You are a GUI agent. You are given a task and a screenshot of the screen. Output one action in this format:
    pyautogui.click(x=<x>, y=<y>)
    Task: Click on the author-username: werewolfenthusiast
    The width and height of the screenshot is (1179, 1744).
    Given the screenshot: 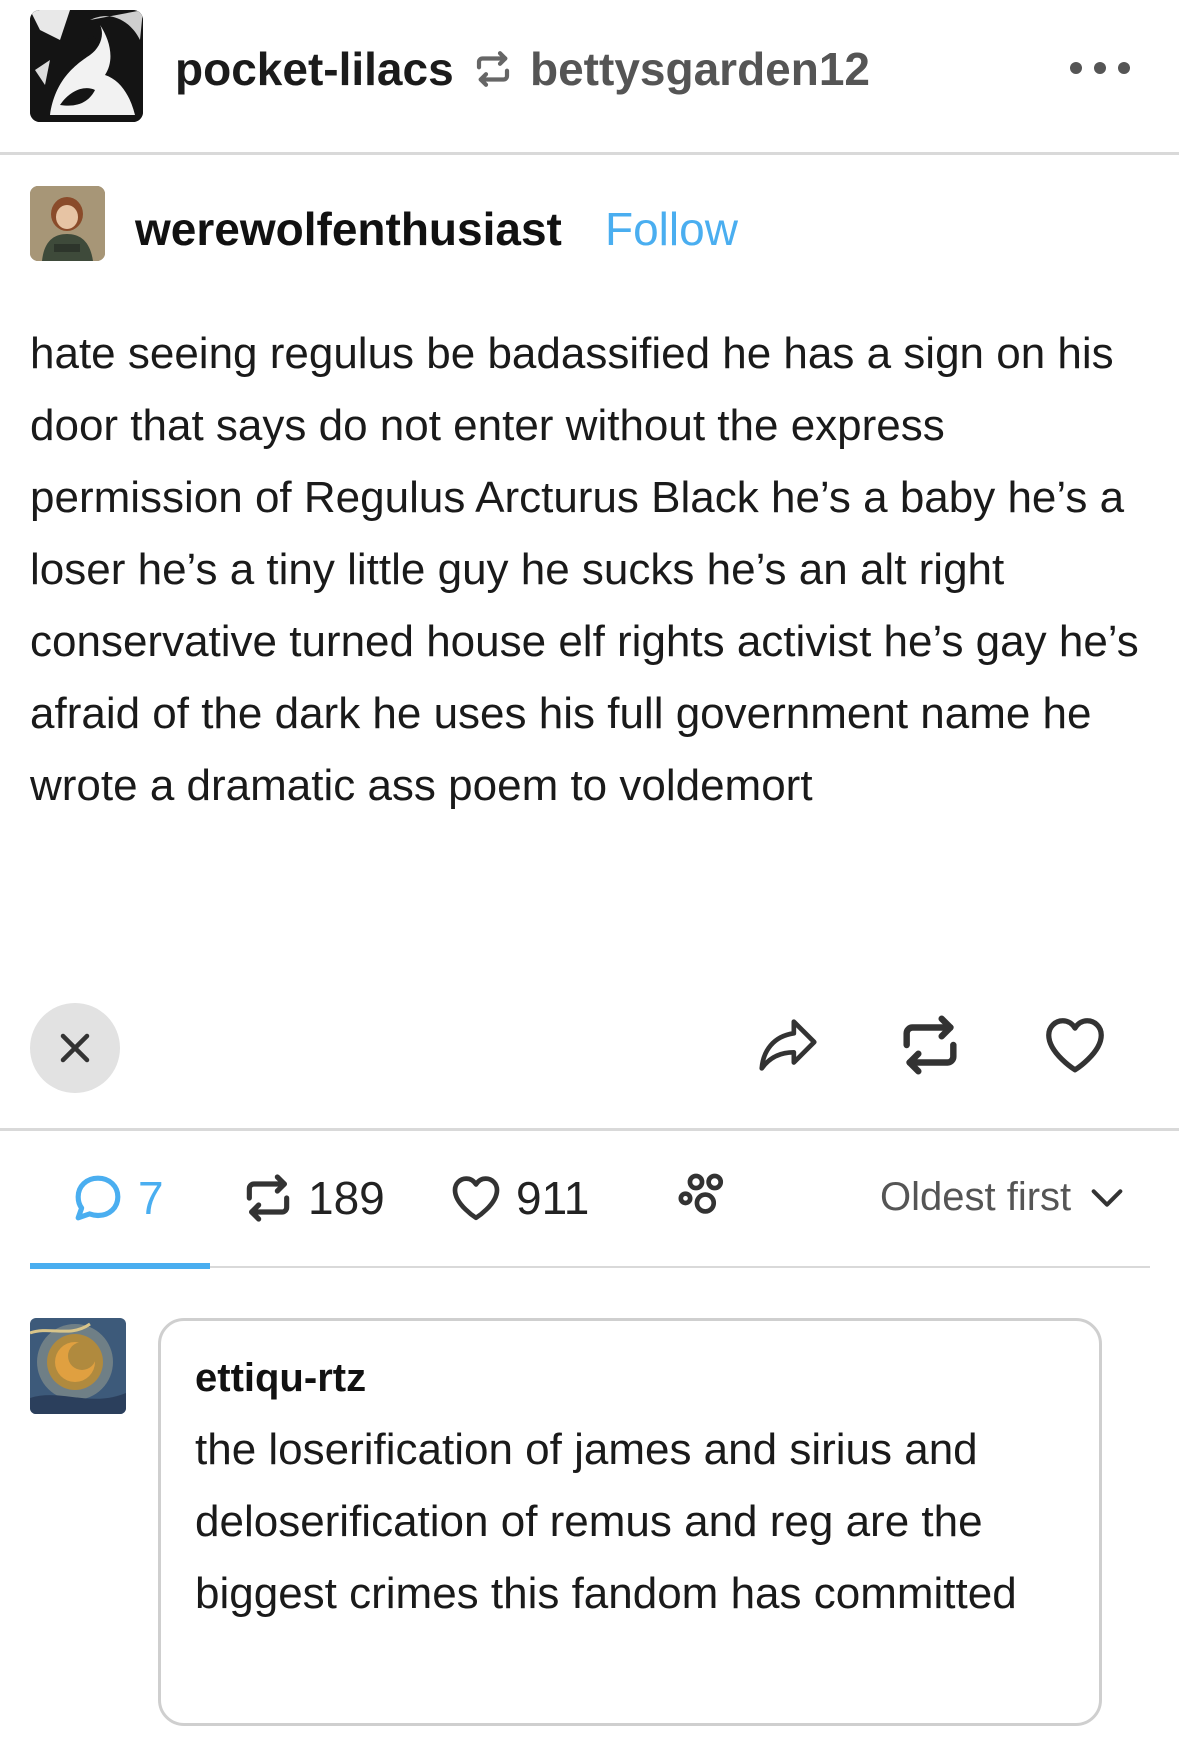 What is the action you would take?
    pyautogui.click(x=348, y=229)
    